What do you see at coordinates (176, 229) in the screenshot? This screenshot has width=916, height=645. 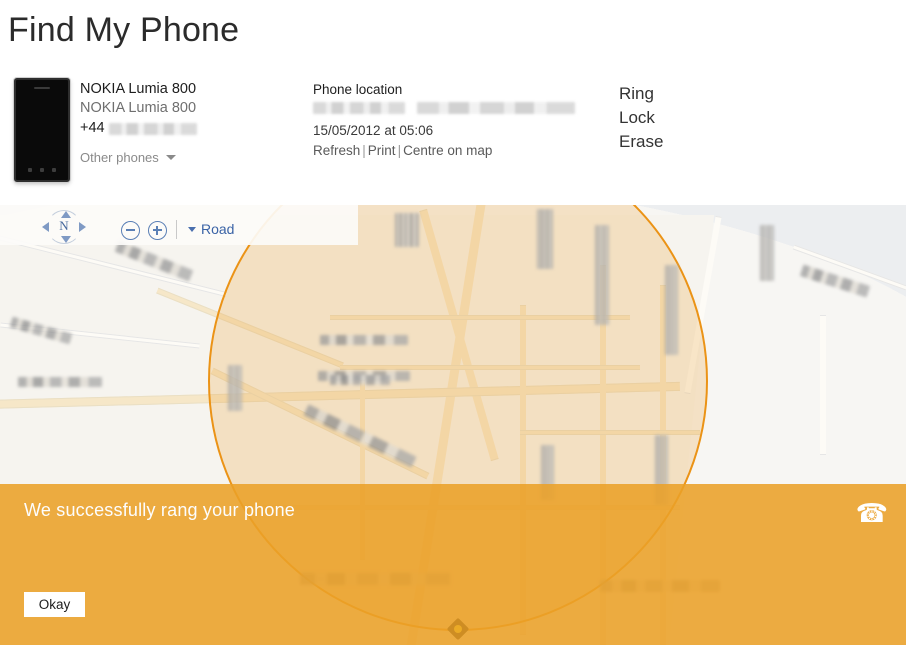 I see `controls-divider` at bounding box center [176, 229].